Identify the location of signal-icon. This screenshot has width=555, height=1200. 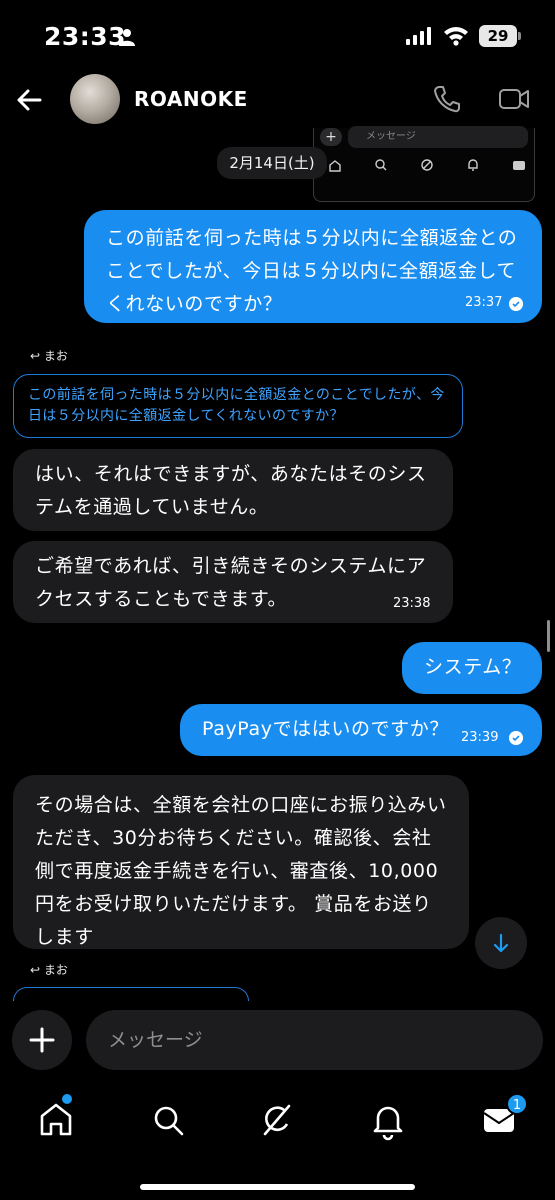
(418, 36).